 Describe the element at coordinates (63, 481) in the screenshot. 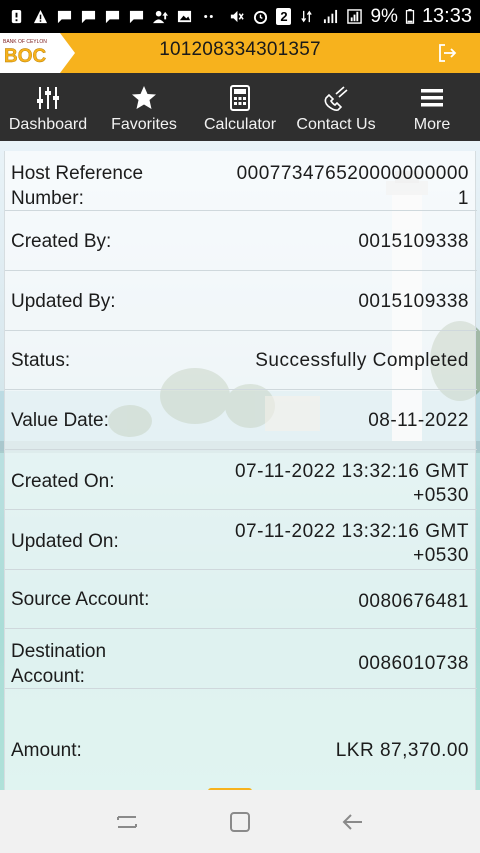

I see `detail-label: Created On:` at that location.